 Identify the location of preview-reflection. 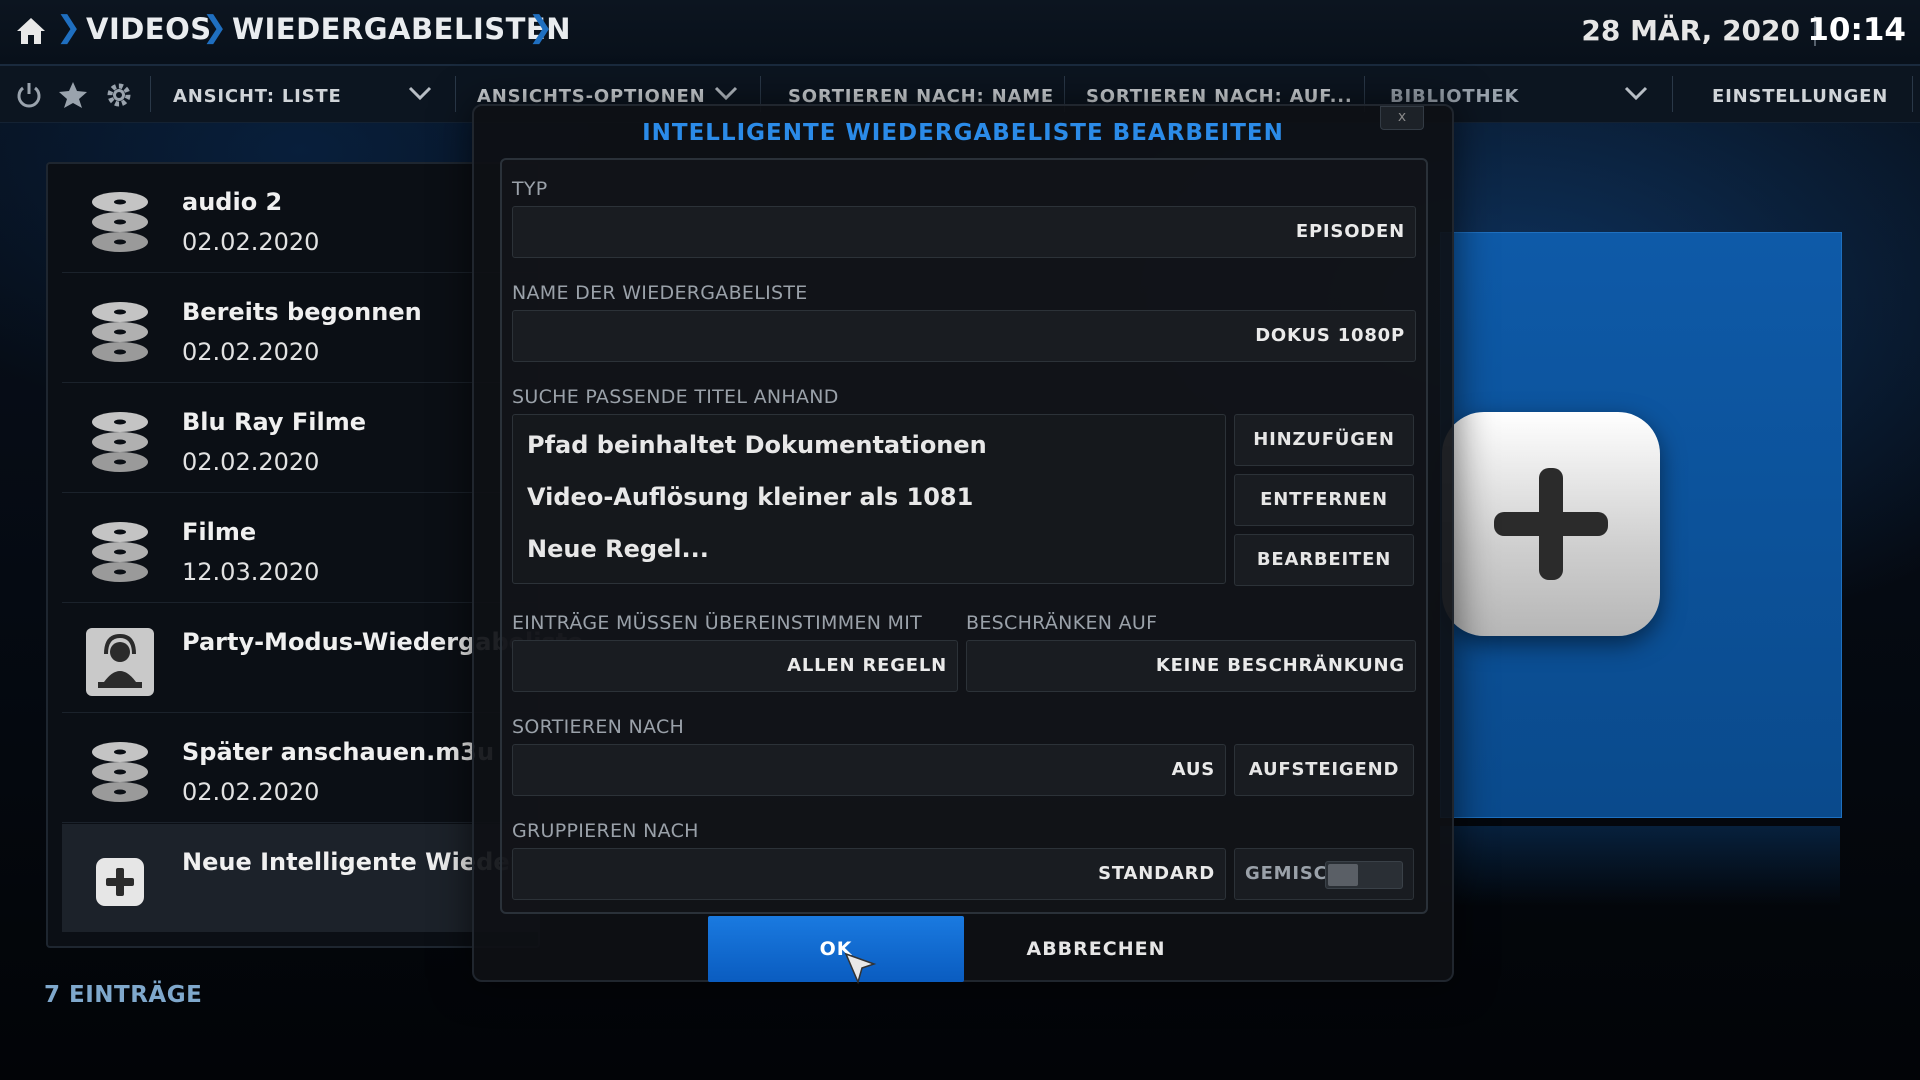
(1640, 866).